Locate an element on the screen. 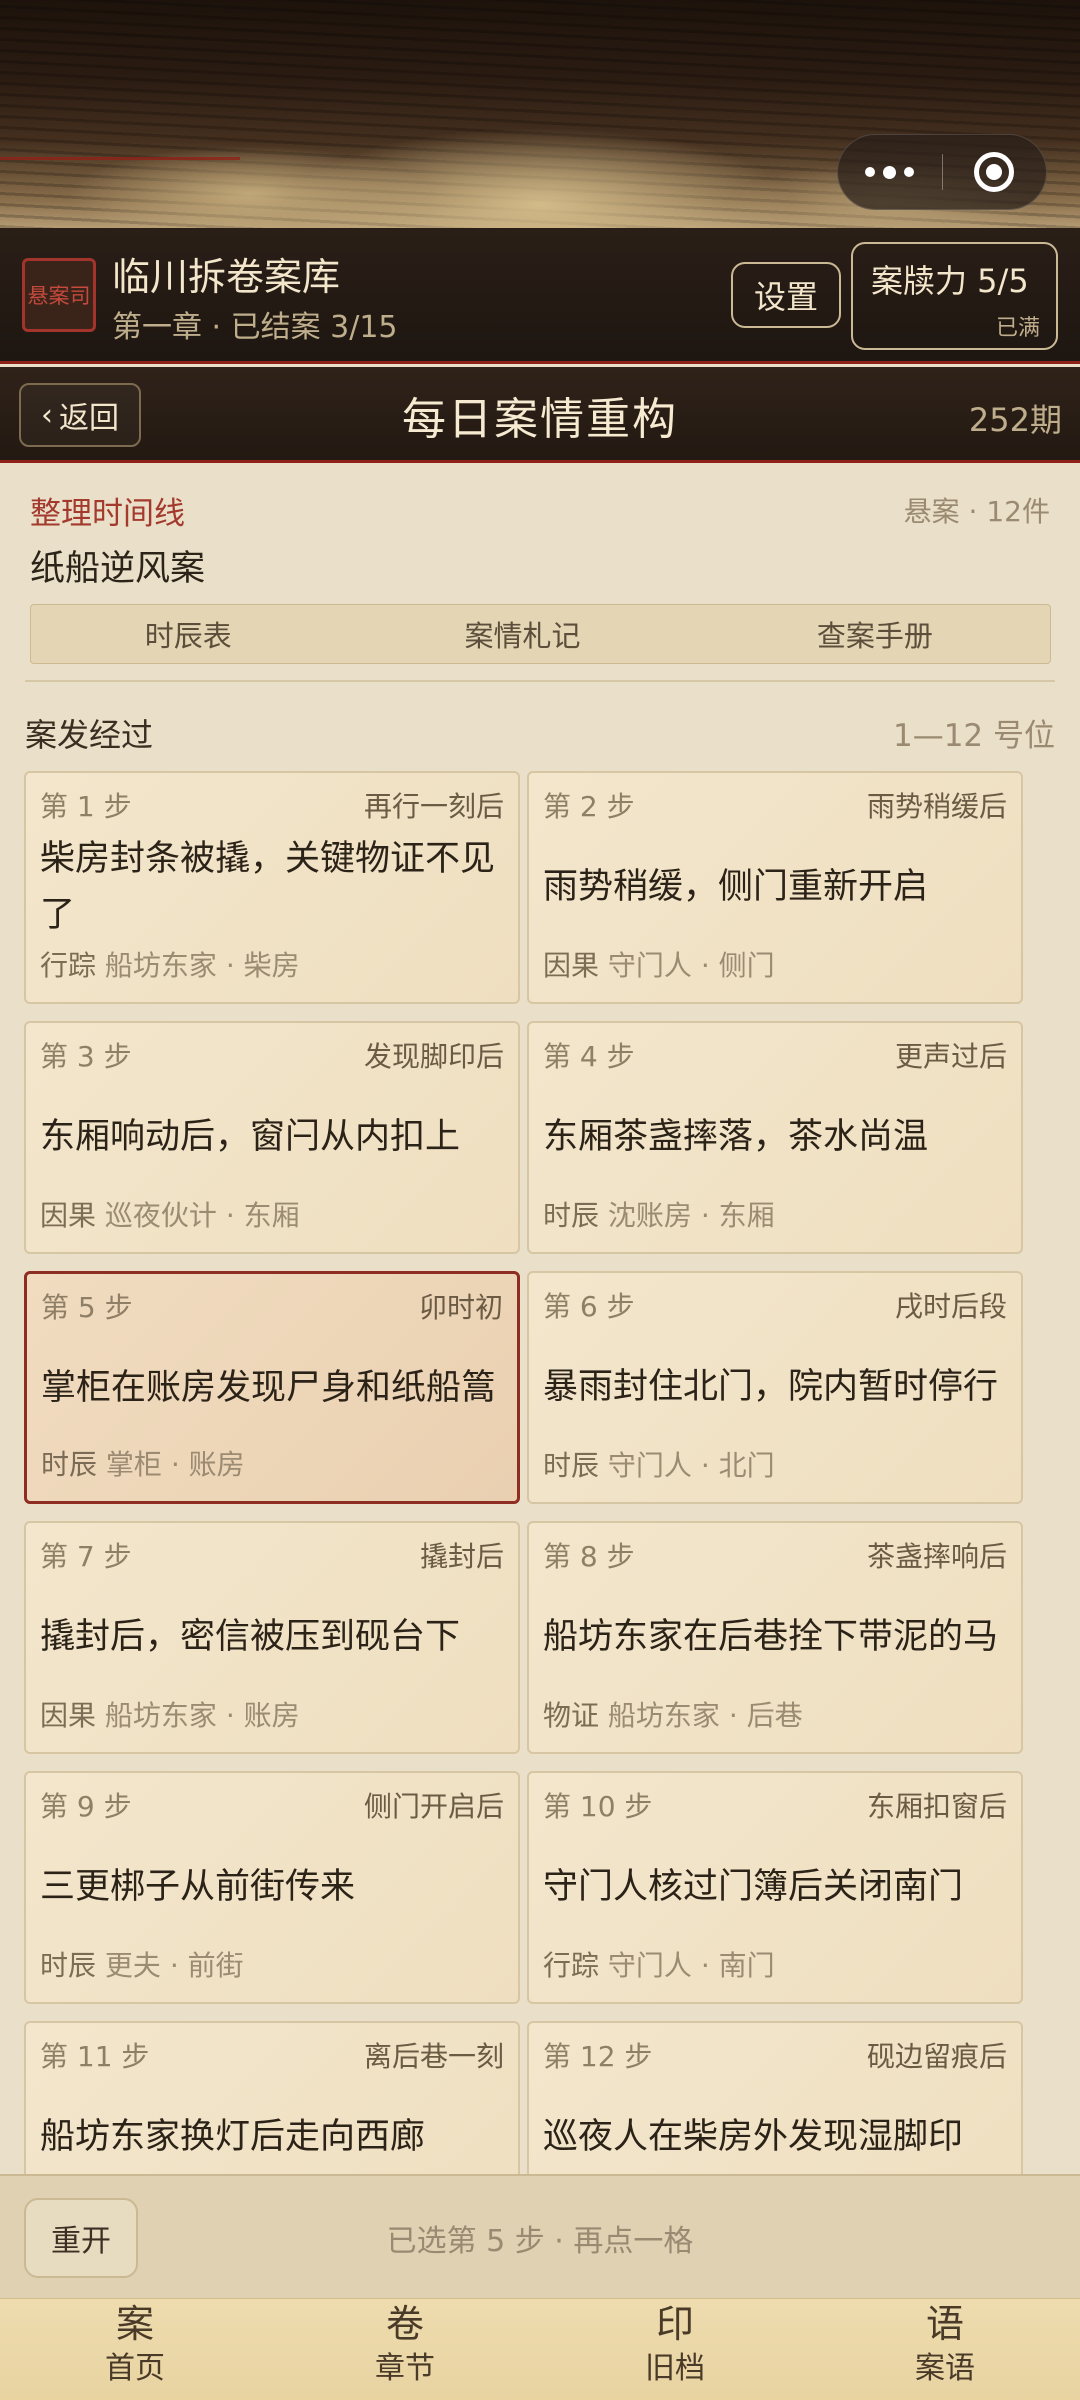  tab-case-notes: 案情札记 is located at coordinates (522, 634).